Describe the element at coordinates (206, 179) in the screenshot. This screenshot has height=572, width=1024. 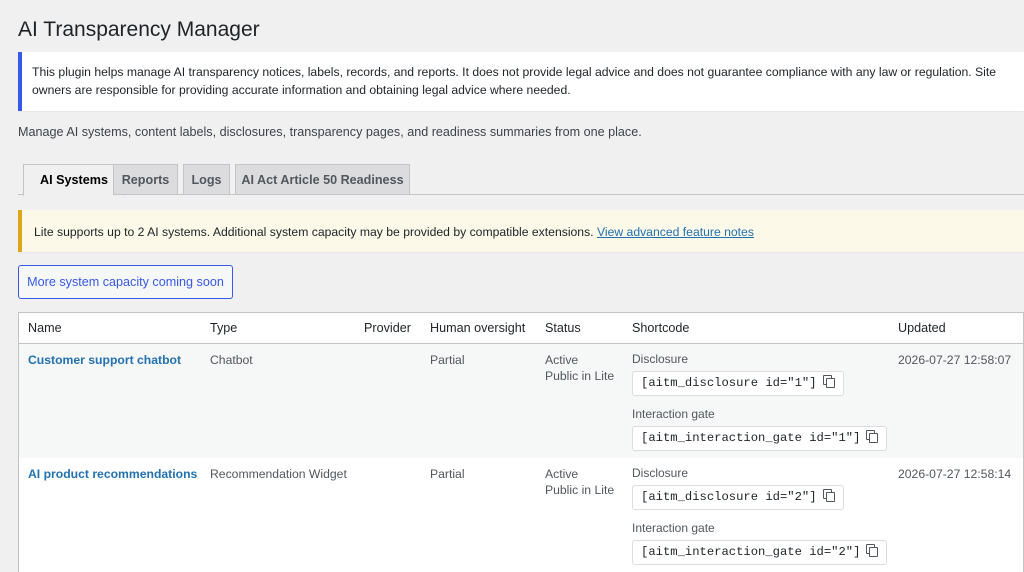
I see `tab-logs: Logs` at that location.